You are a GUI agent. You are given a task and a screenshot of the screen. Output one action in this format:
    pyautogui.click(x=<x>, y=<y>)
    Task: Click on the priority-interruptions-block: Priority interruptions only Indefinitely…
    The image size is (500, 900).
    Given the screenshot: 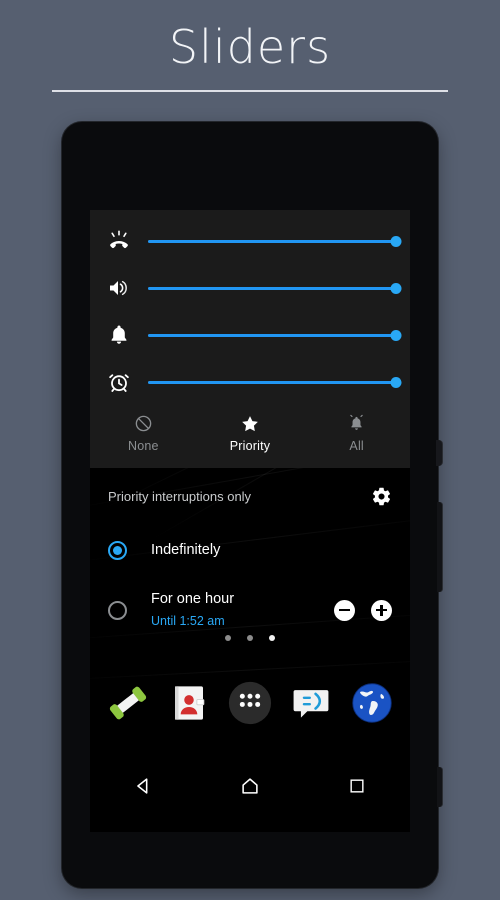 What is the action you would take?
    pyautogui.click(x=250, y=556)
    